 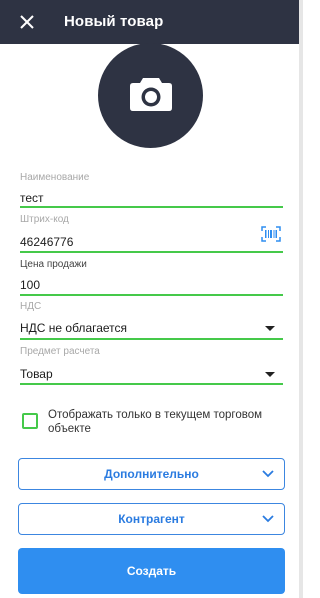 I want to click on close-button, so click(x=27, y=22).